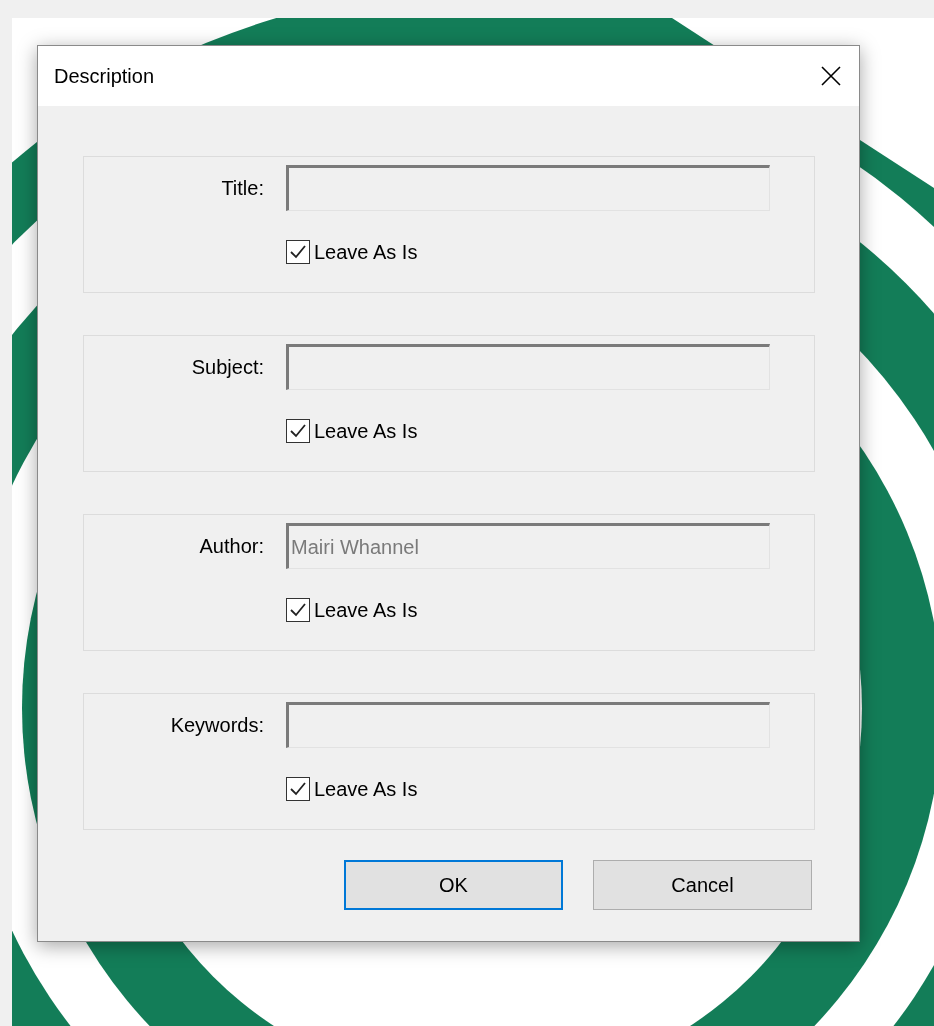  Describe the element at coordinates (242, 188) in the screenshot. I see `field-label: Title:` at that location.